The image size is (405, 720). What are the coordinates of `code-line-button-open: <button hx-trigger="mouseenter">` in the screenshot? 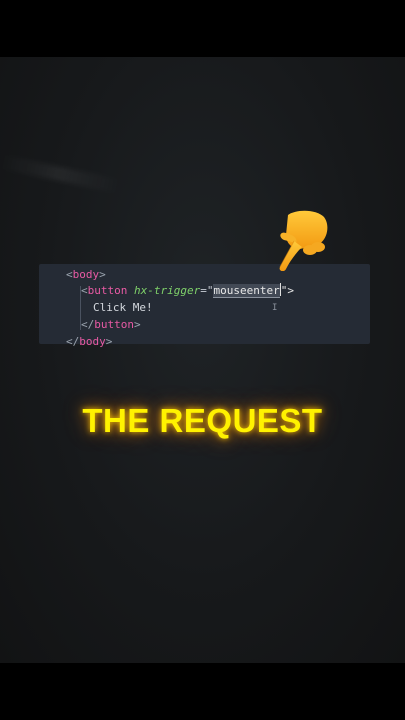 It's located at (187, 291).